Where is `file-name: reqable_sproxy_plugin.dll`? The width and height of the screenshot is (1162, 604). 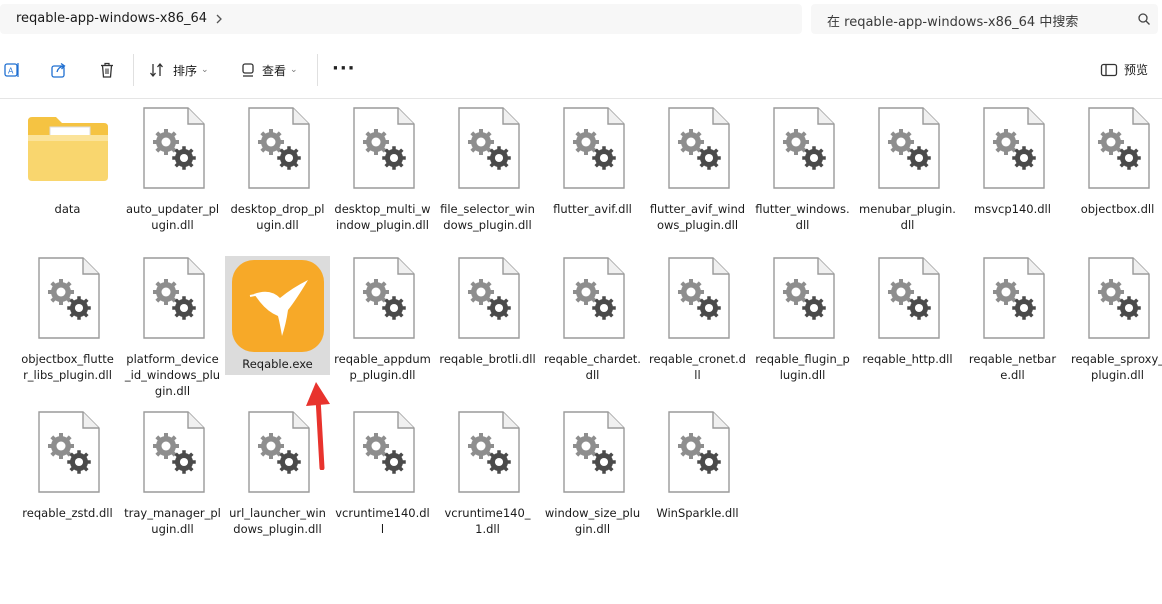 file-name: reqable_sproxy_plugin.dll is located at coordinates (1116, 367).